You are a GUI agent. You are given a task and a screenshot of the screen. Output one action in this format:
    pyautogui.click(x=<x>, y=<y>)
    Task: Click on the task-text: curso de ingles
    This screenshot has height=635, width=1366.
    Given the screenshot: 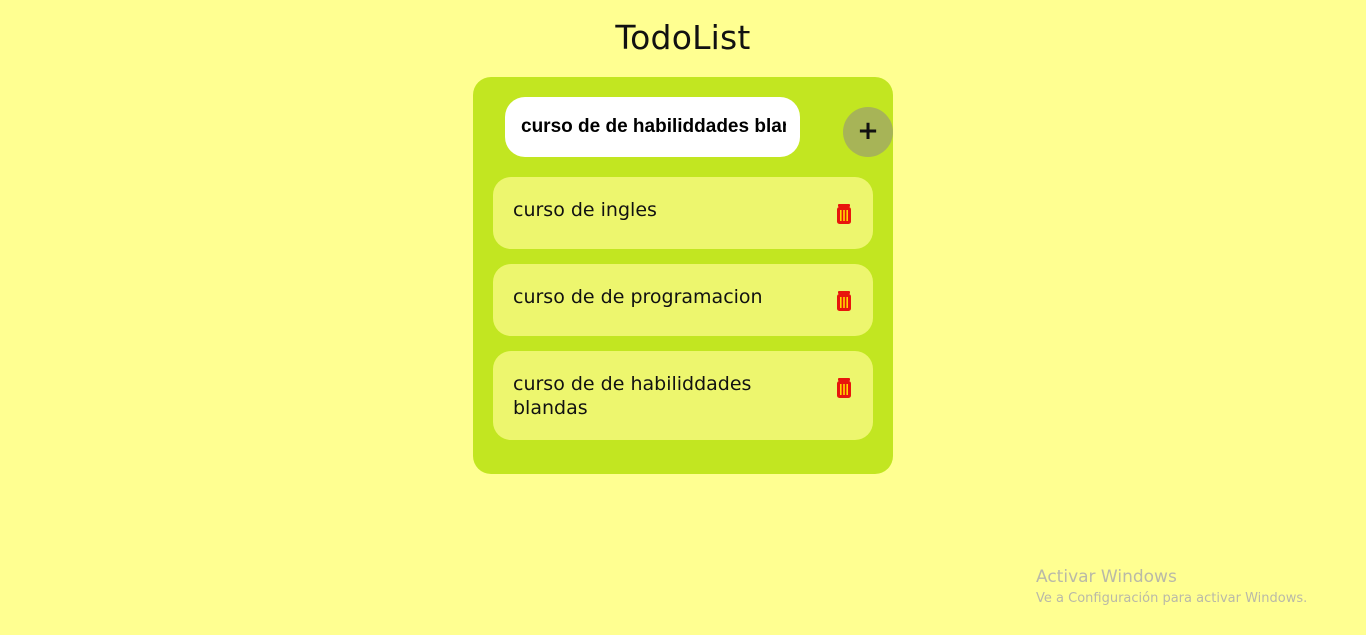 What is the action you would take?
    pyautogui.click(x=585, y=210)
    